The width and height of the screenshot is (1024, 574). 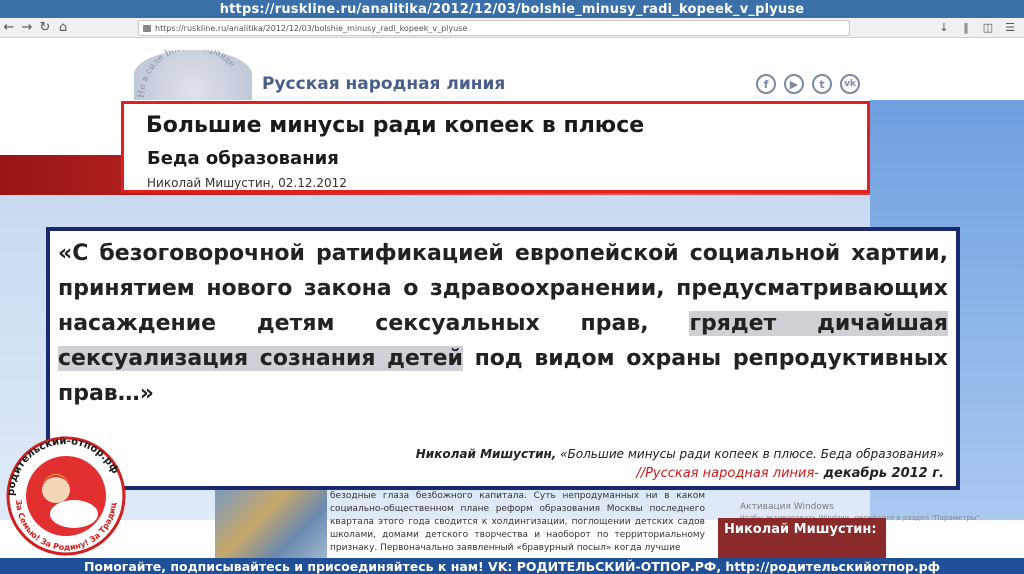 I want to click on site-title: Русская народная линия, so click(x=383, y=84).